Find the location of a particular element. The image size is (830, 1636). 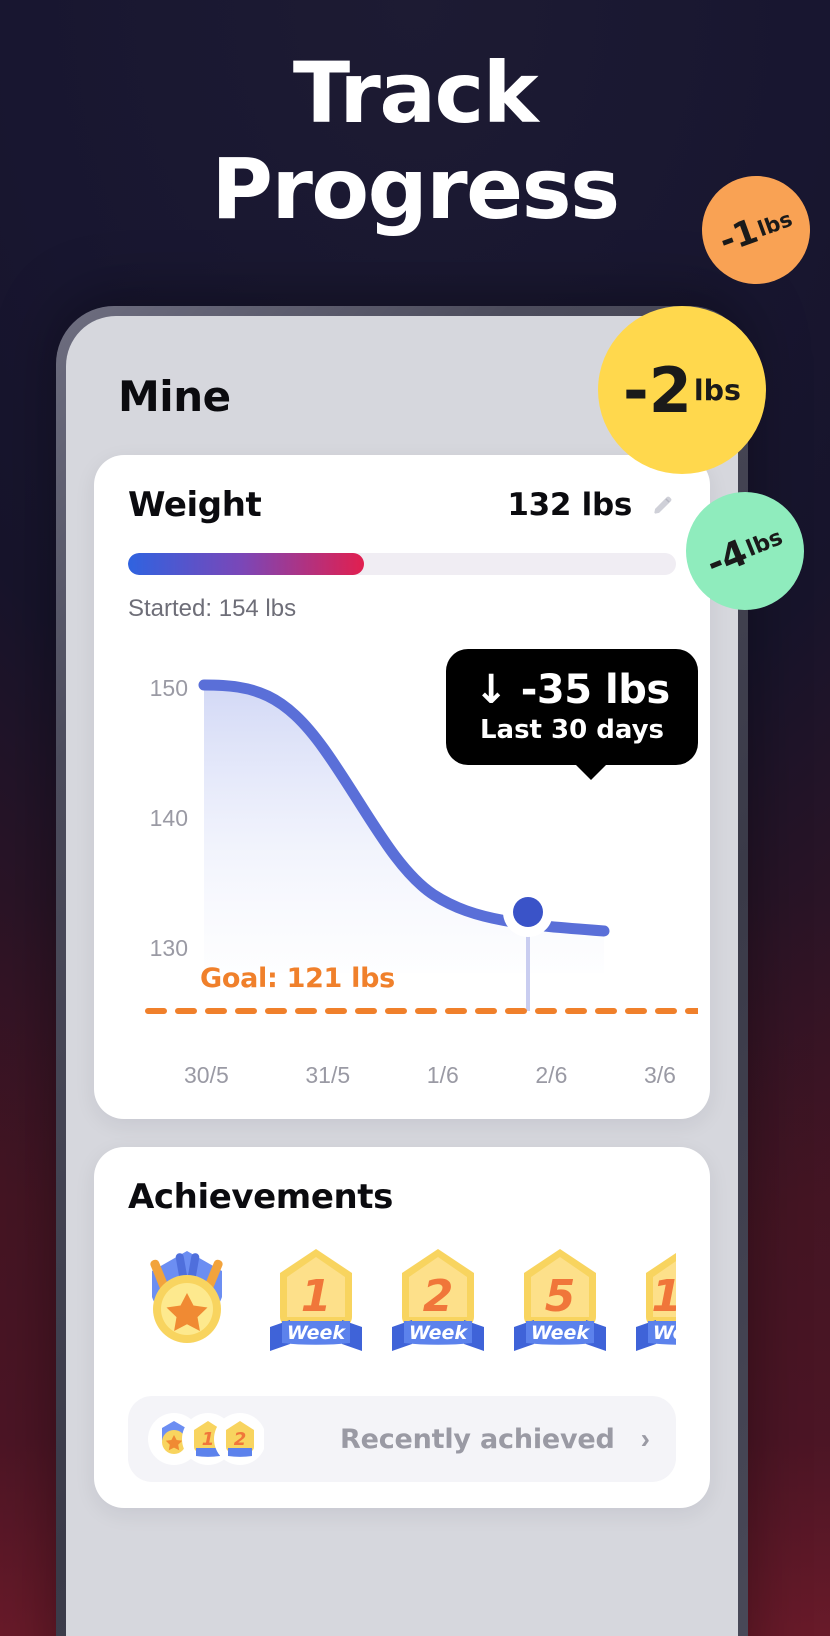

tooltip-arrow-icon: ↓ is located at coordinates (491, 690).